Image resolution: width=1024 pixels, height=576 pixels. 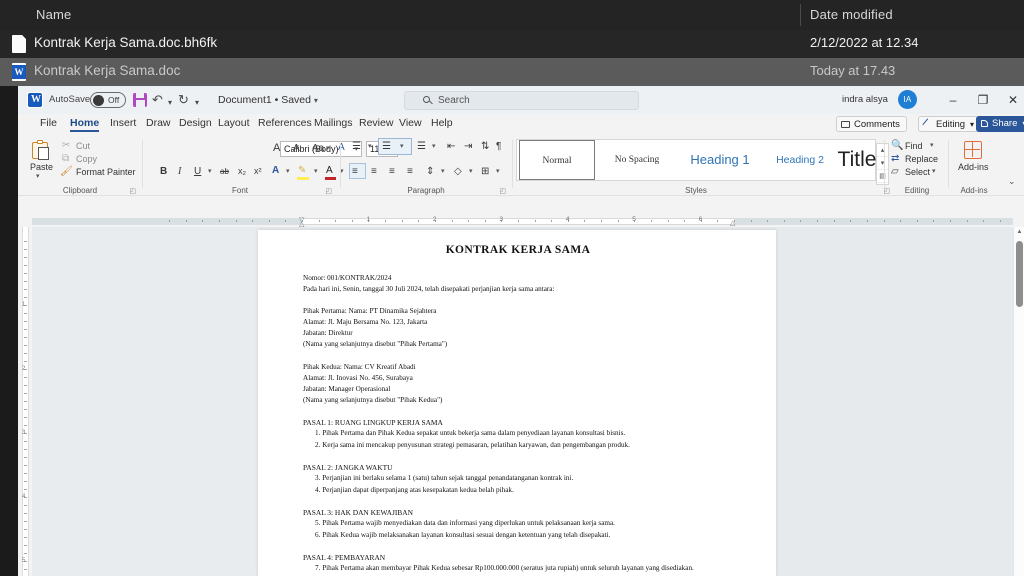 I want to click on tab-layout: Layout, so click(x=234, y=123).